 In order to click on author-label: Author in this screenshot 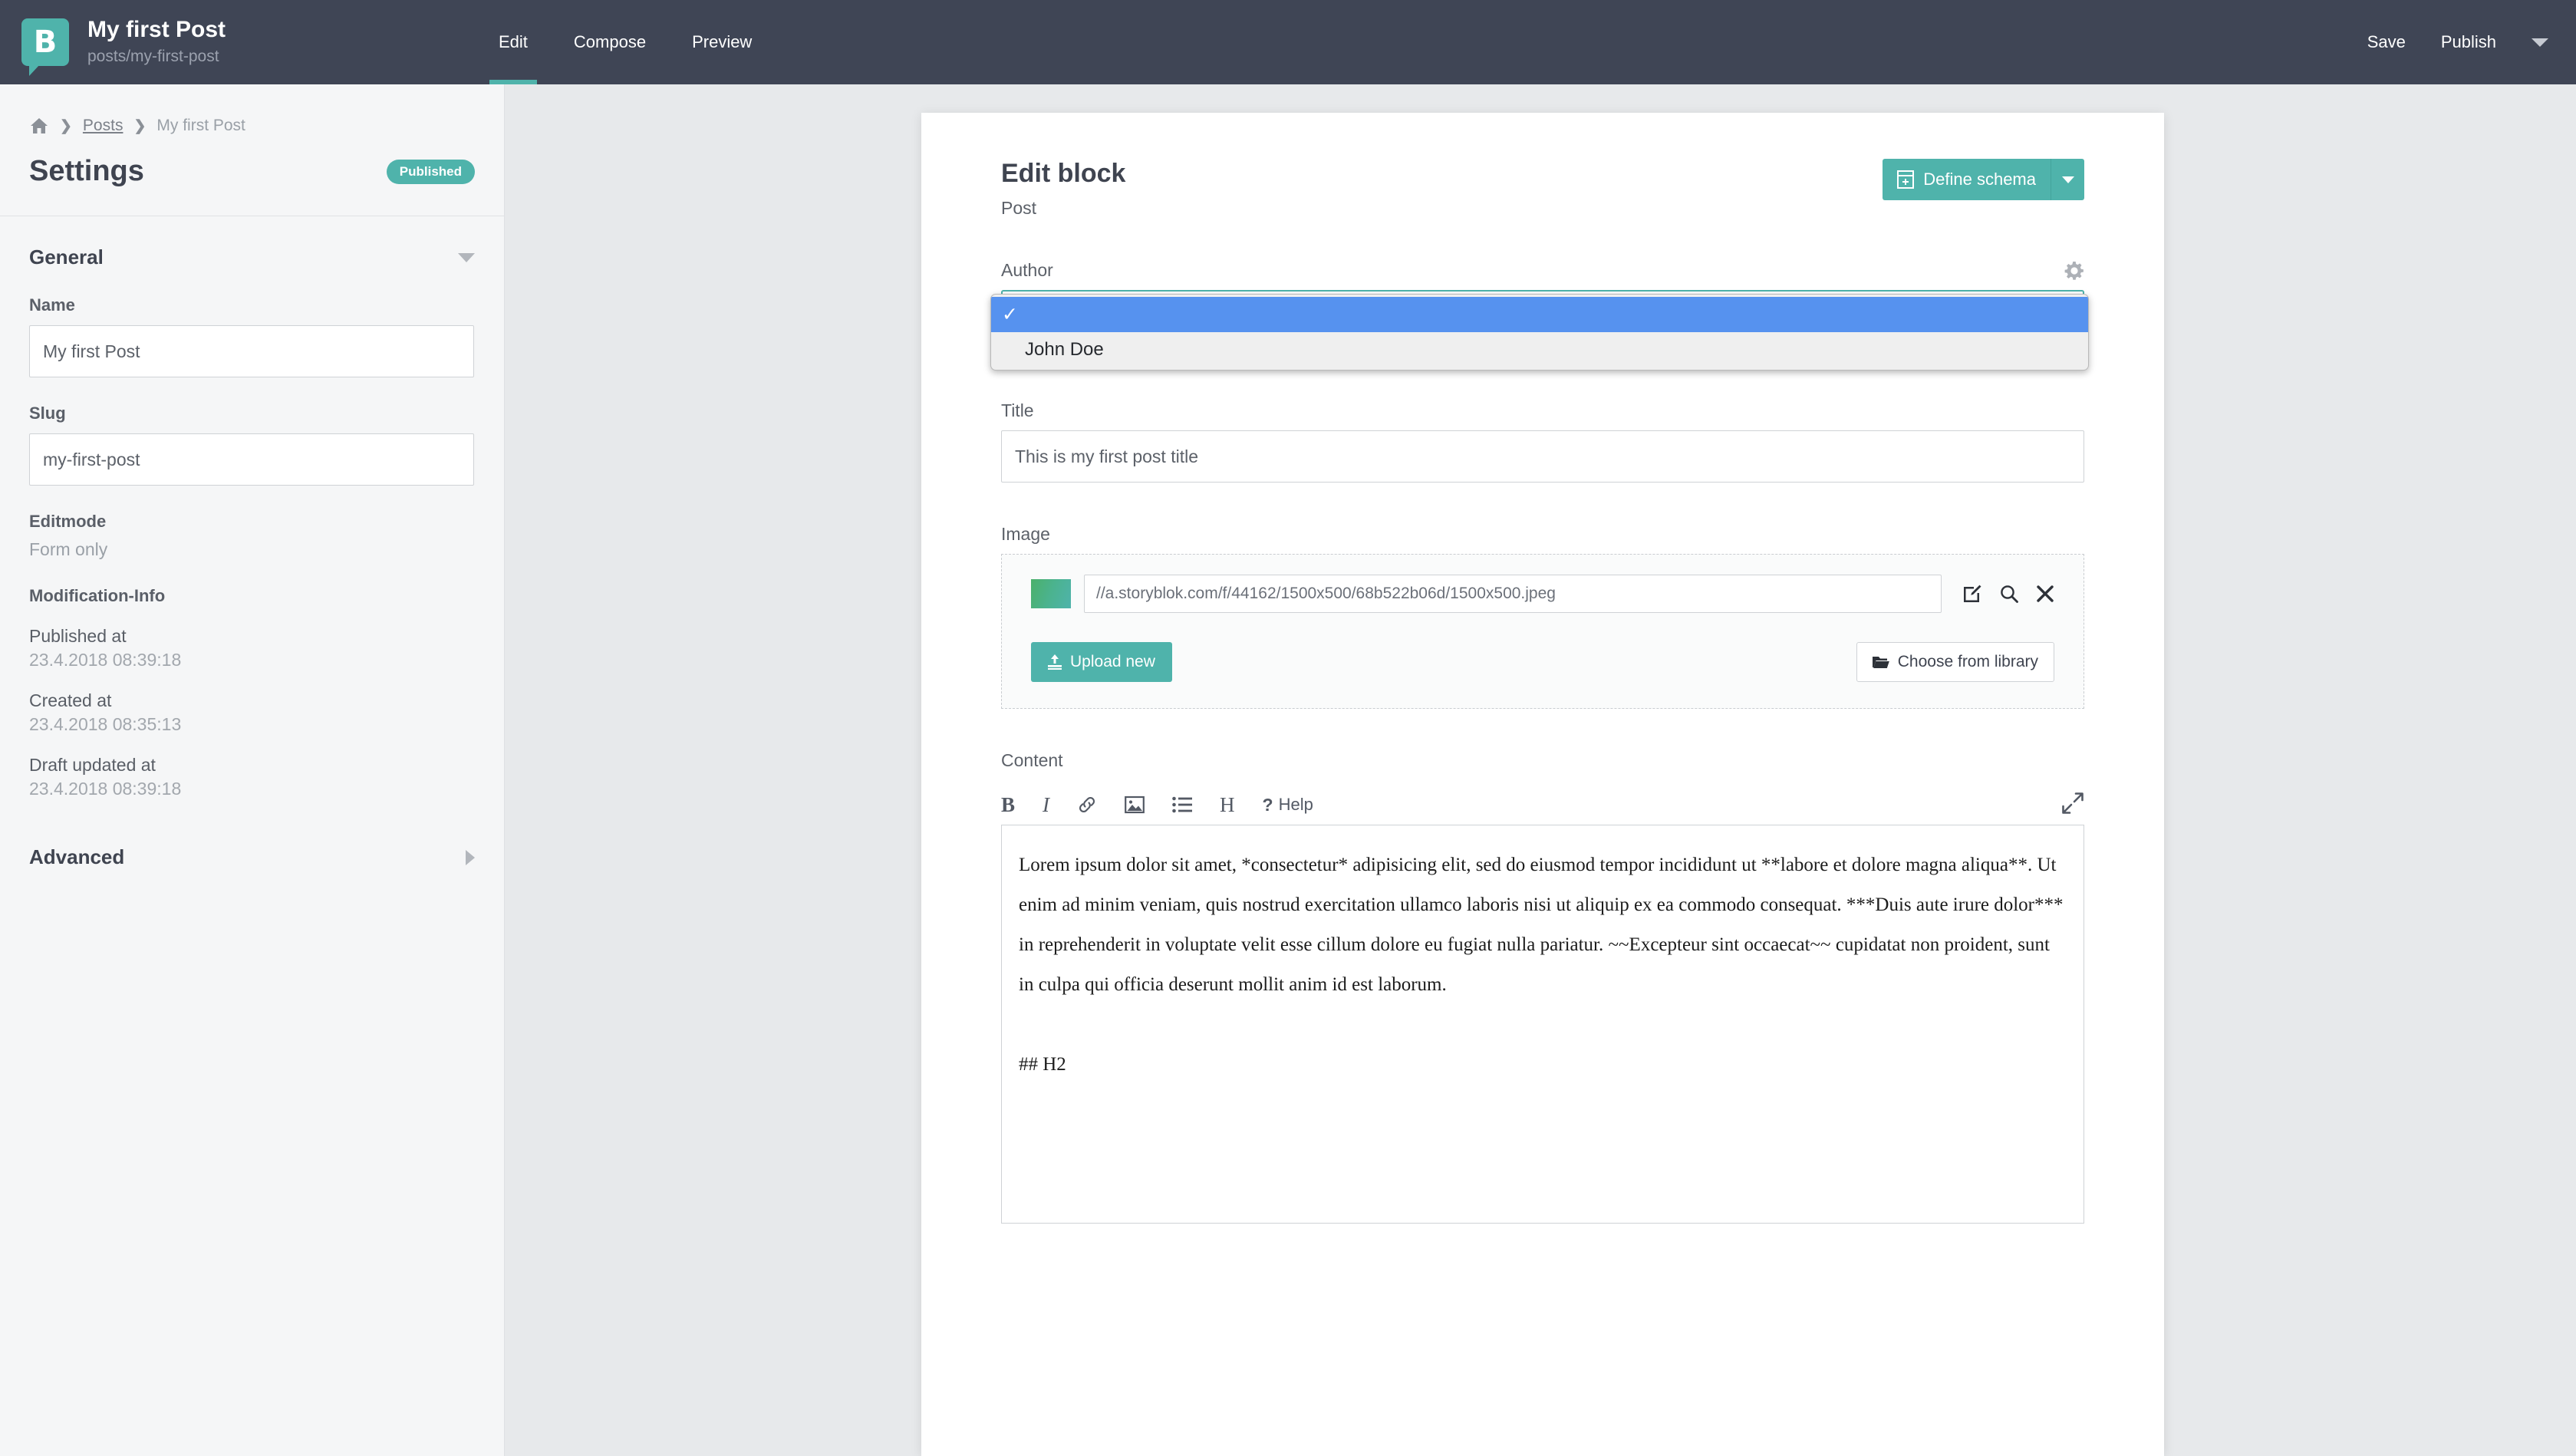, I will do `click(1027, 270)`.